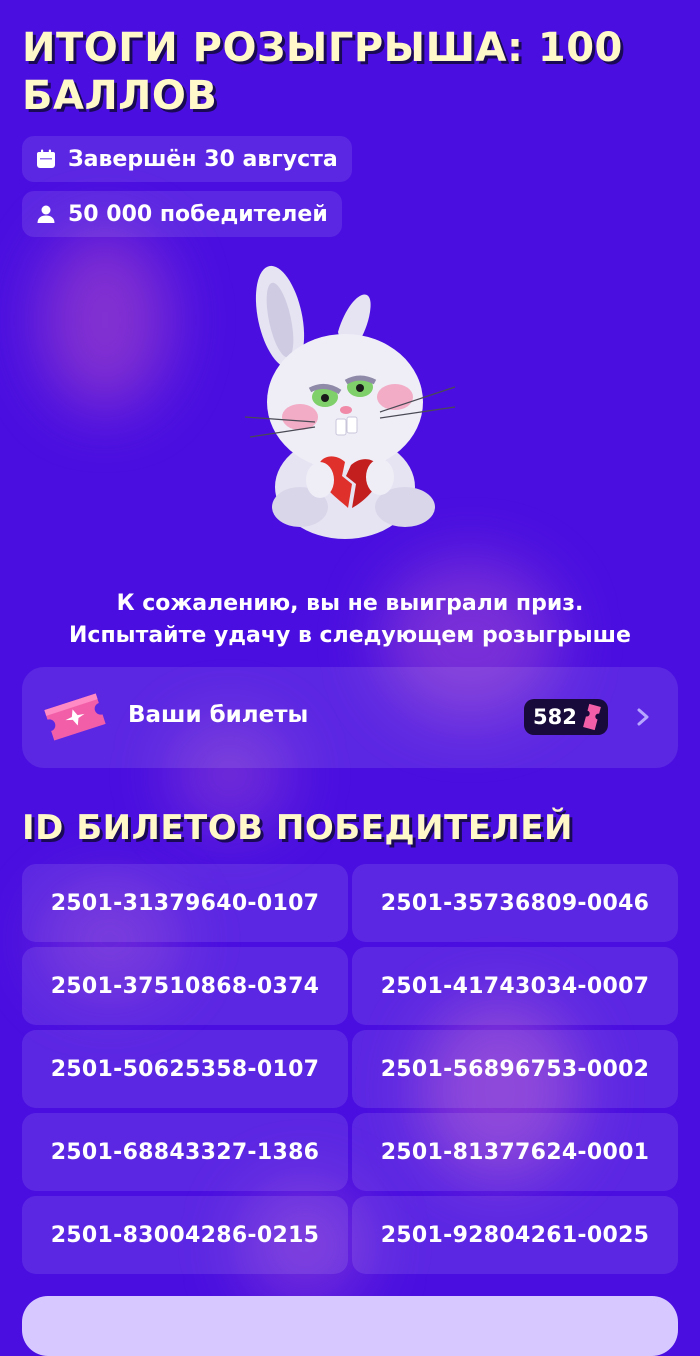 The height and width of the screenshot is (1356, 700). What do you see at coordinates (515, 1235) in the screenshot?
I see `winner-id-cell: 2501-92804261-0025` at bounding box center [515, 1235].